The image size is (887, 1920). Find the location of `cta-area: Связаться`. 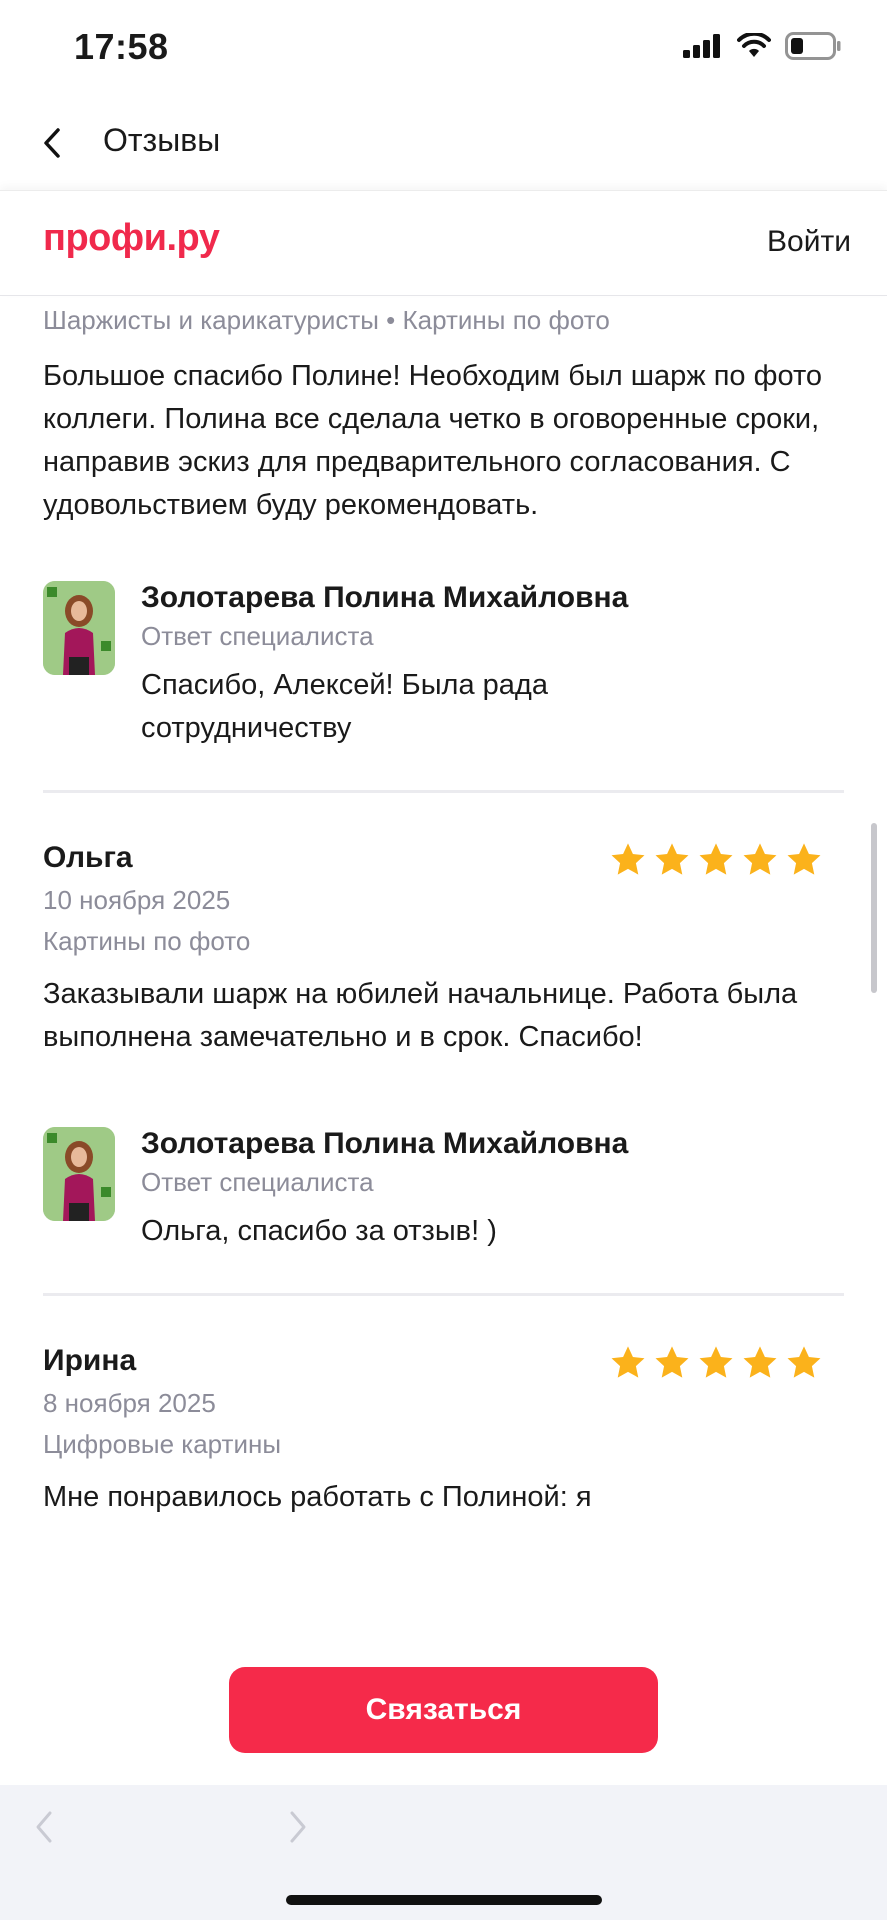

cta-area: Связаться is located at coordinates (443, 1710).